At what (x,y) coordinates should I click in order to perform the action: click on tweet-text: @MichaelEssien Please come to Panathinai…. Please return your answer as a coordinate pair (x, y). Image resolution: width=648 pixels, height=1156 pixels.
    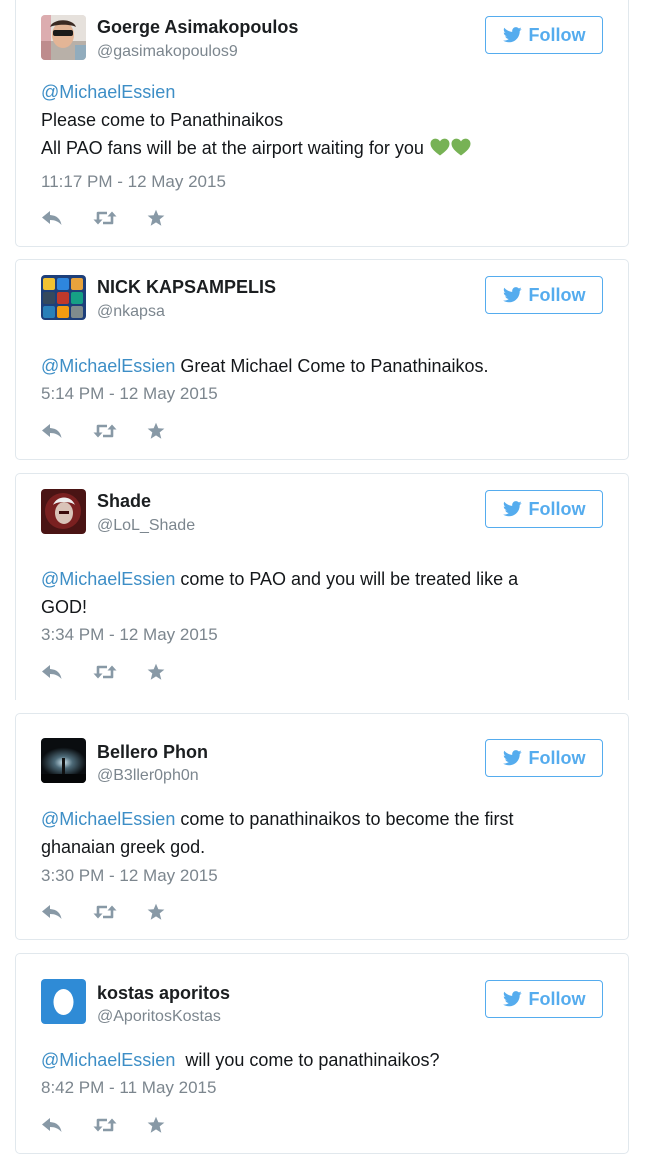
    Looking at the image, I should click on (324, 120).